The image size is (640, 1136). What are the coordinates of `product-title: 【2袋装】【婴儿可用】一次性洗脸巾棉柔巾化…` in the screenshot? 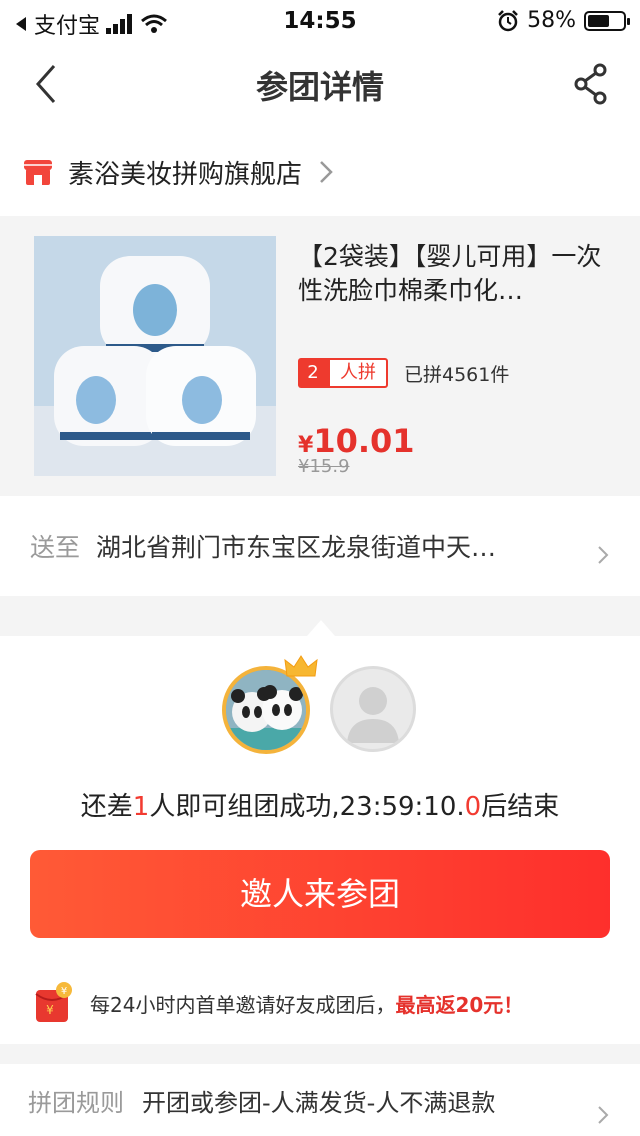 It's located at (450, 273).